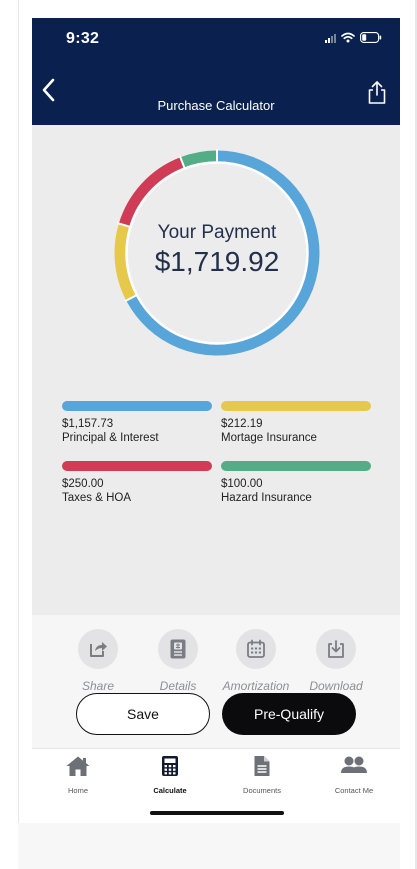 Image resolution: width=417 pixels, height=869 pixels. I want to click on action-download: Download, so click(336, 661).